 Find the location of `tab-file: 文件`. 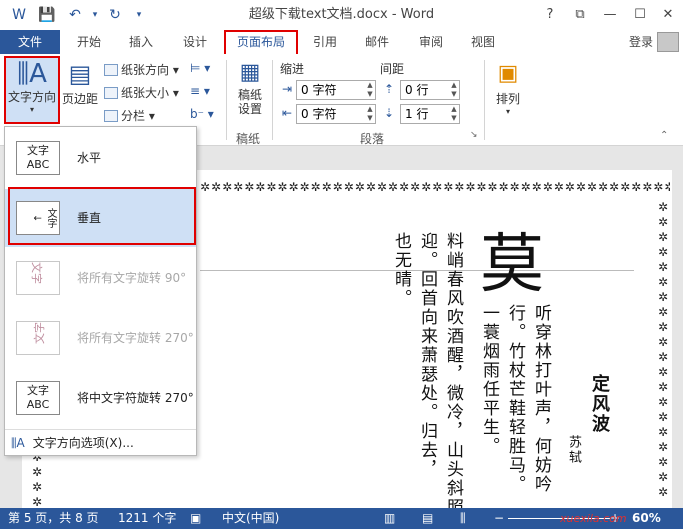

tab-file: 文件 is located at coordinates (30, 42).